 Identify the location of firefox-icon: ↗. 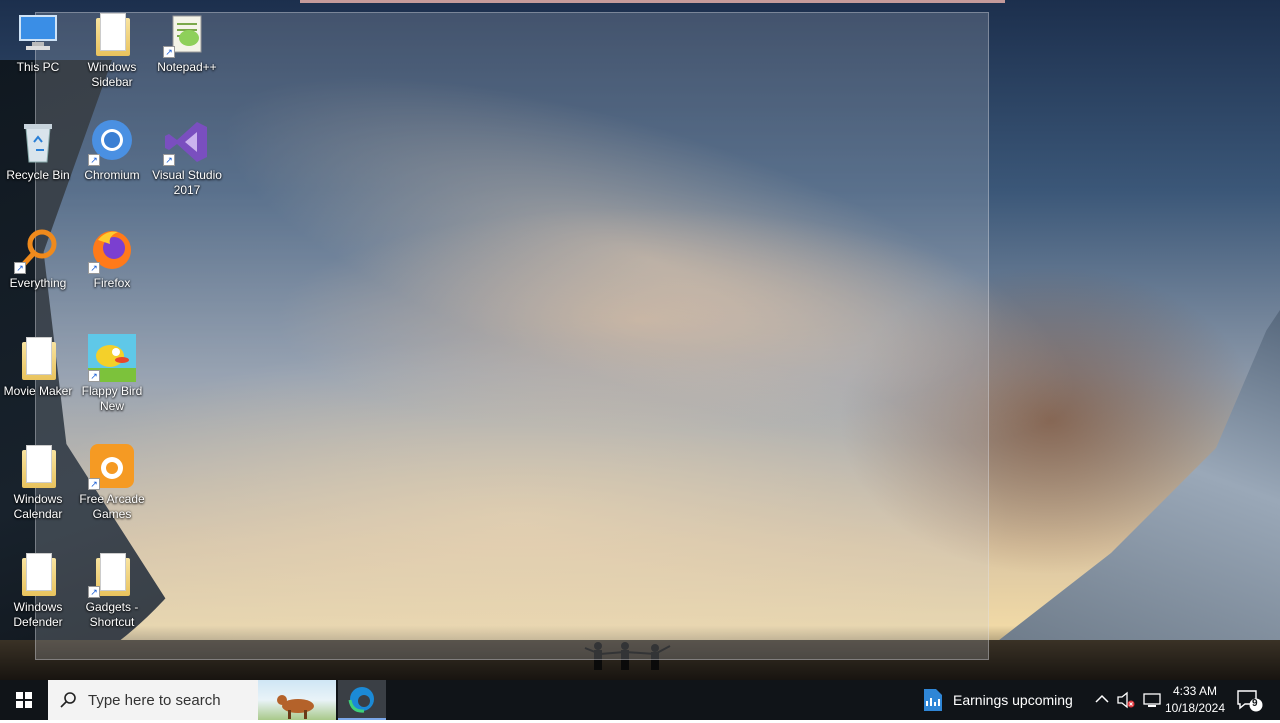
(112, 250).